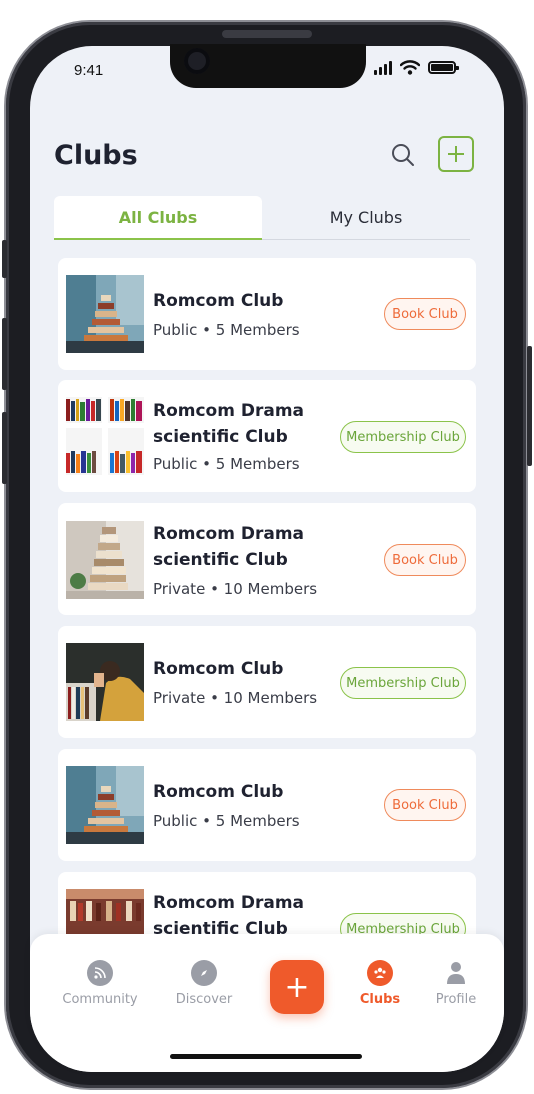 The width and height of the screenshot is (534, 1094). I want to click on search-icon, so click(403, 155).